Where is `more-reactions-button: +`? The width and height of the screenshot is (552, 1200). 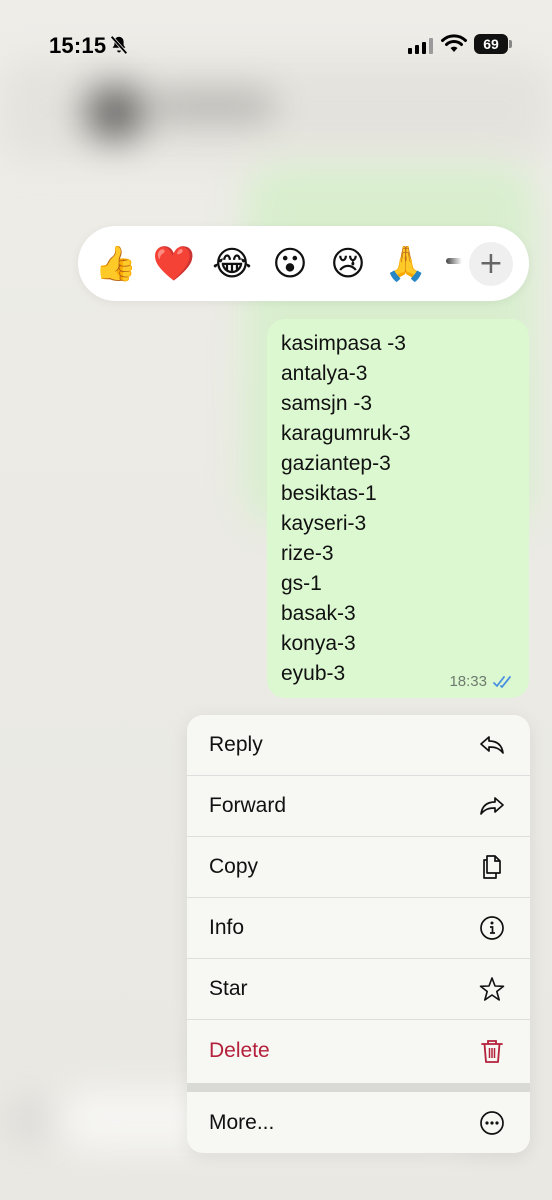
more-reactions-button: + is located at coordinates (491, 264).